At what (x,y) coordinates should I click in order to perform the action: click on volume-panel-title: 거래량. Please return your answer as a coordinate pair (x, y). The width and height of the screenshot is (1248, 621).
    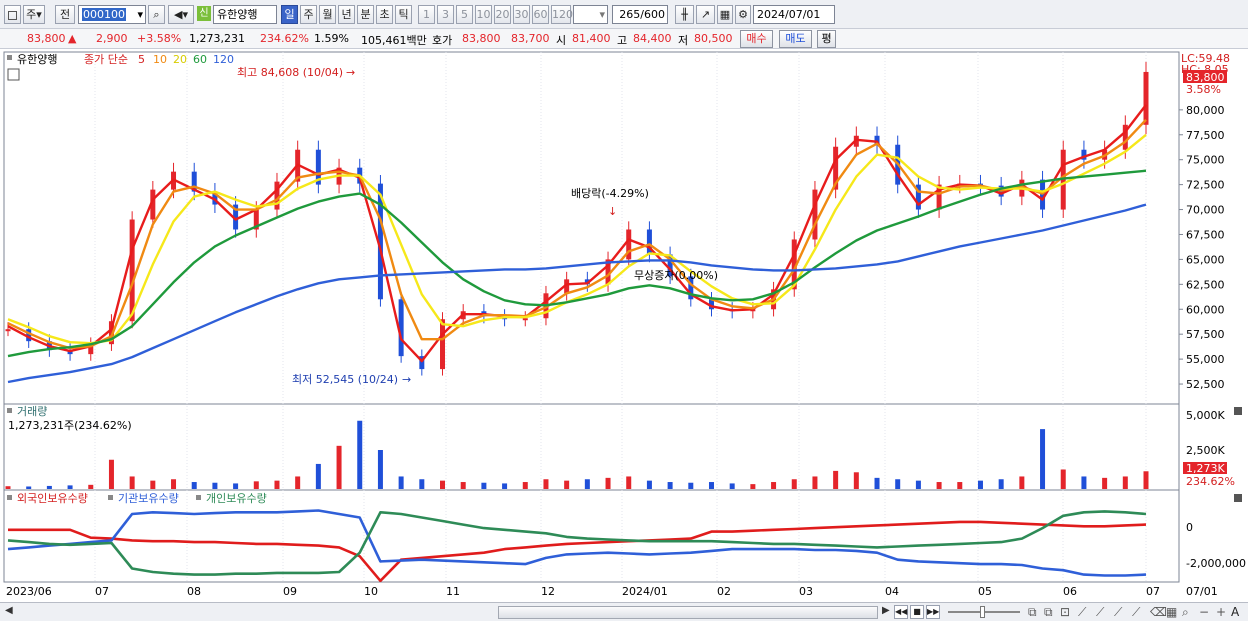
    Looking at the image, I should click on (32, 411).